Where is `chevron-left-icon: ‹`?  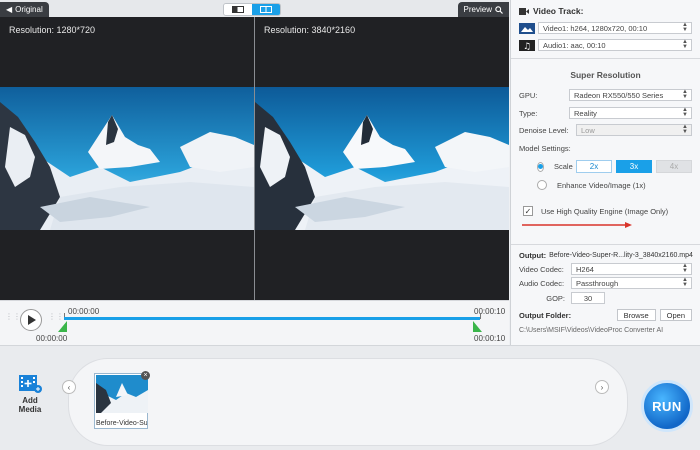
chevron-left-icon: ‹ is located at coordinates (69, 387).